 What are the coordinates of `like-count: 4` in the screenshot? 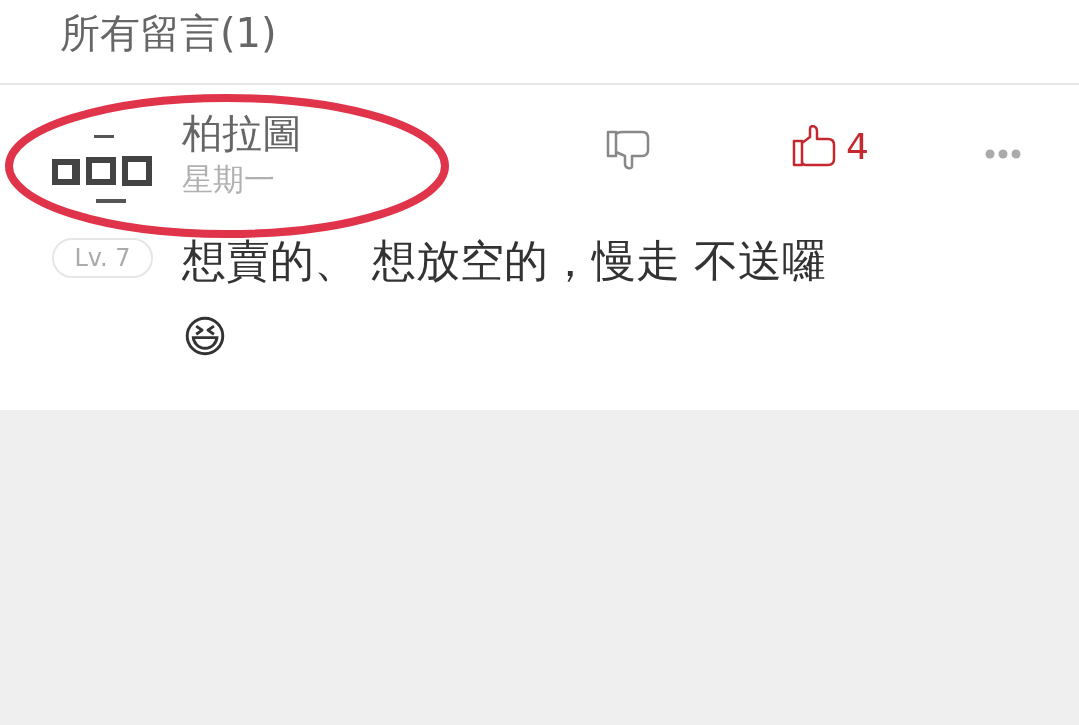 It's located at (857, 146).